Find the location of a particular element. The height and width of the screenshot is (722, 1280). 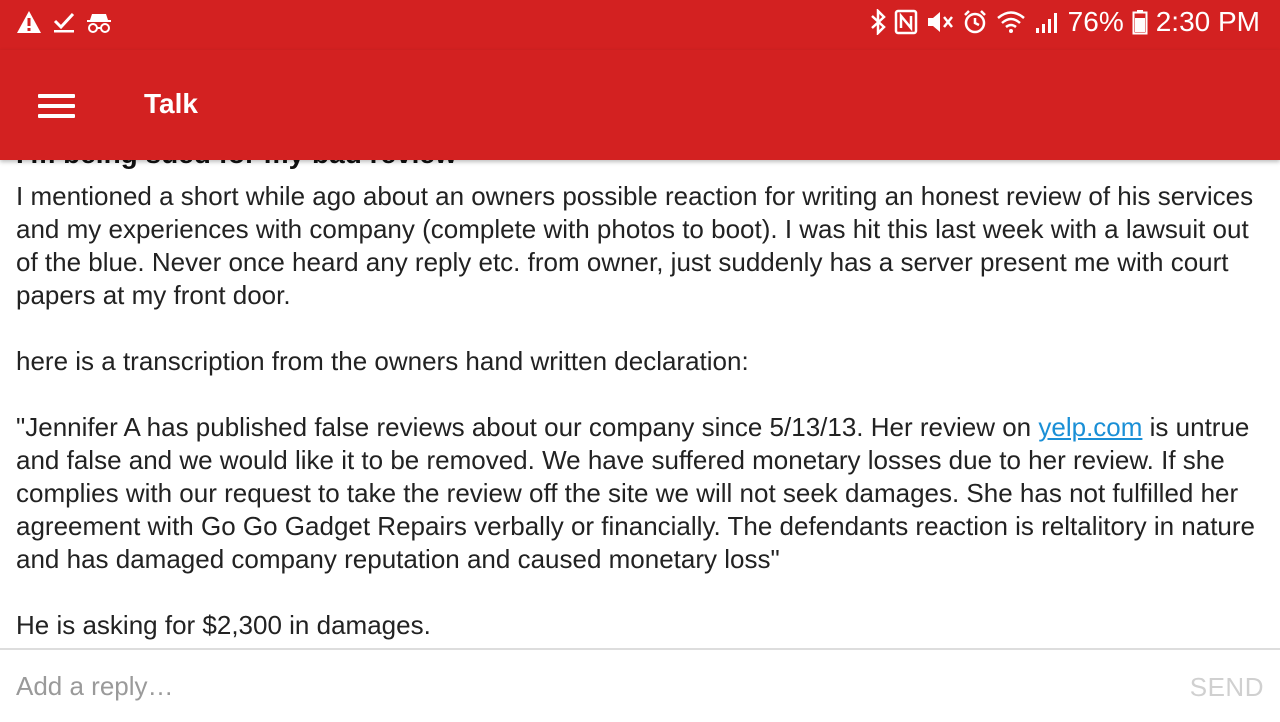

battery-icon is located at coordinates (1140, 22).